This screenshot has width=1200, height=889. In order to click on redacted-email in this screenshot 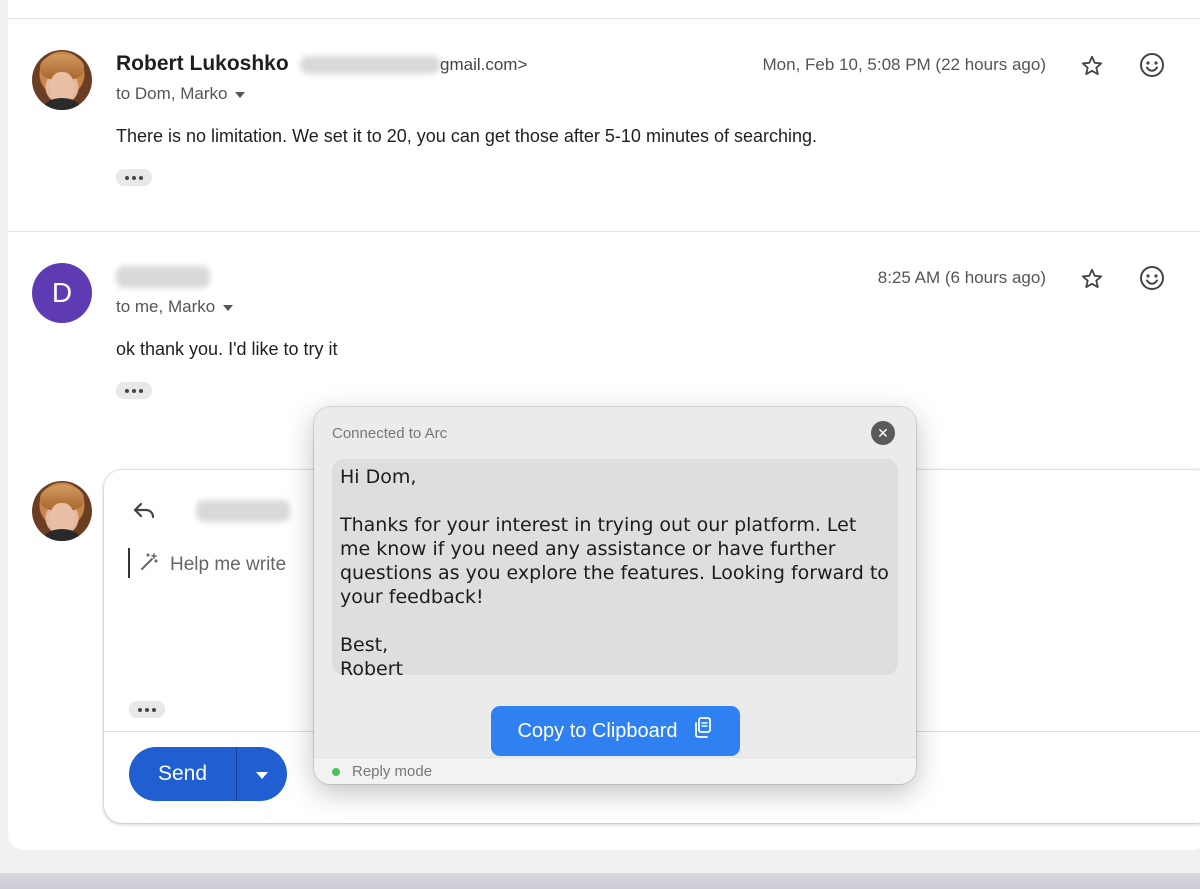, I will do `click(370, 65)`.